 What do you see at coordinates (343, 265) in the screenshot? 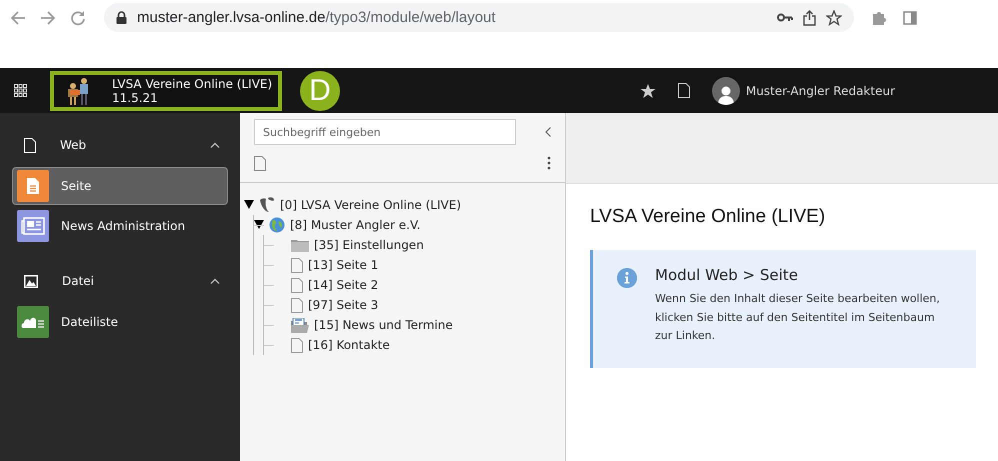
I see `tree-item: [13] Seite 1` at bounding box center [343, 265].